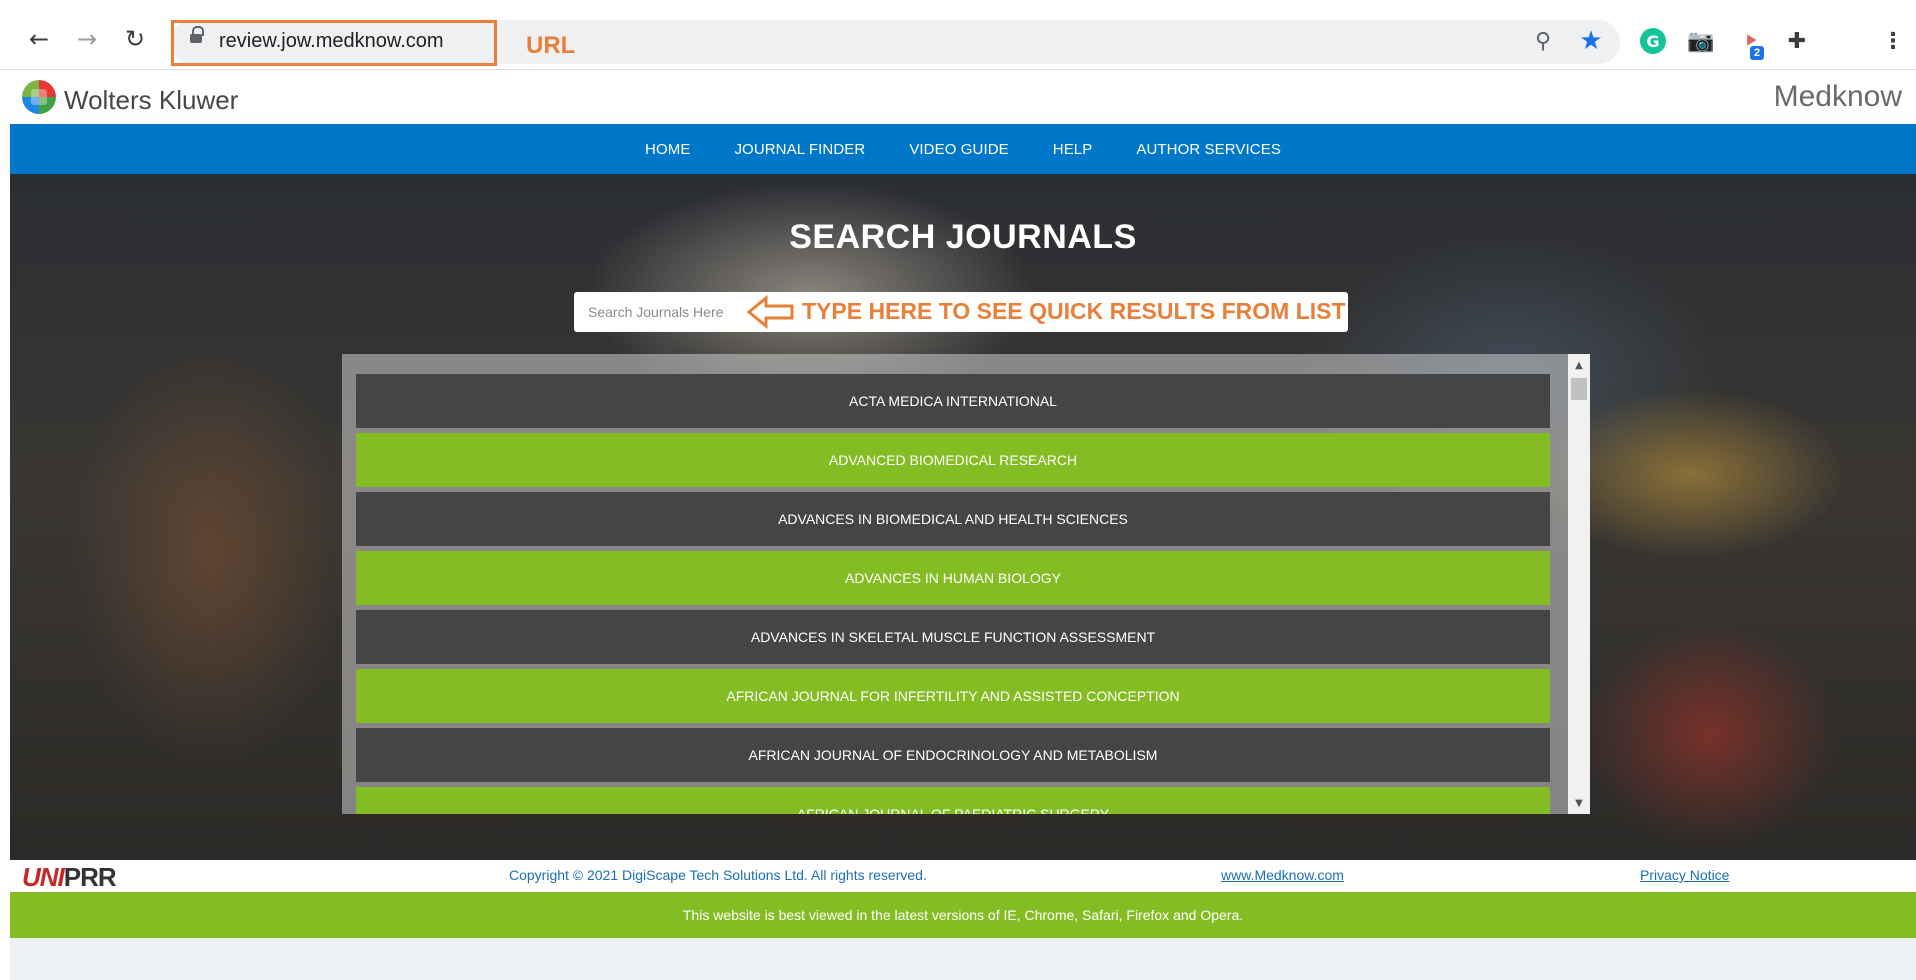 This screenshot has height=980, width=1916. I want to click on back-arrow-icon: ←, so click(39, 39).